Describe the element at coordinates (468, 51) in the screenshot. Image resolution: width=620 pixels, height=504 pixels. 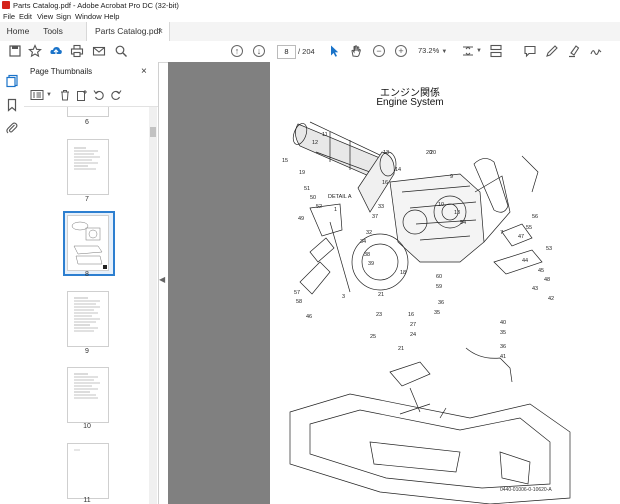
I see `fit-page-icon` at that location.